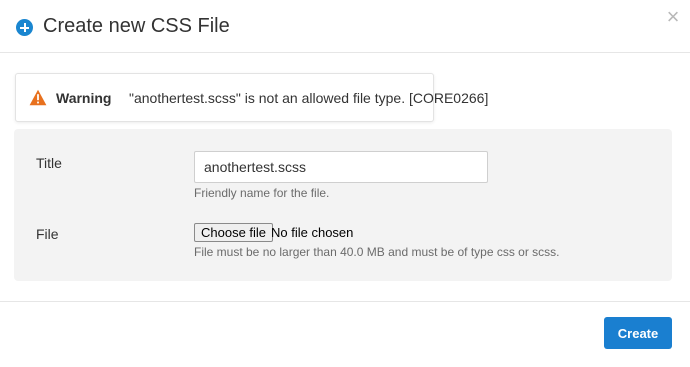 This screenshot has width=690, height=367. What do you see at coordinates (673, 17) in the screenshot?
I see `close-icon: ×` at bounding box center [673, 17].